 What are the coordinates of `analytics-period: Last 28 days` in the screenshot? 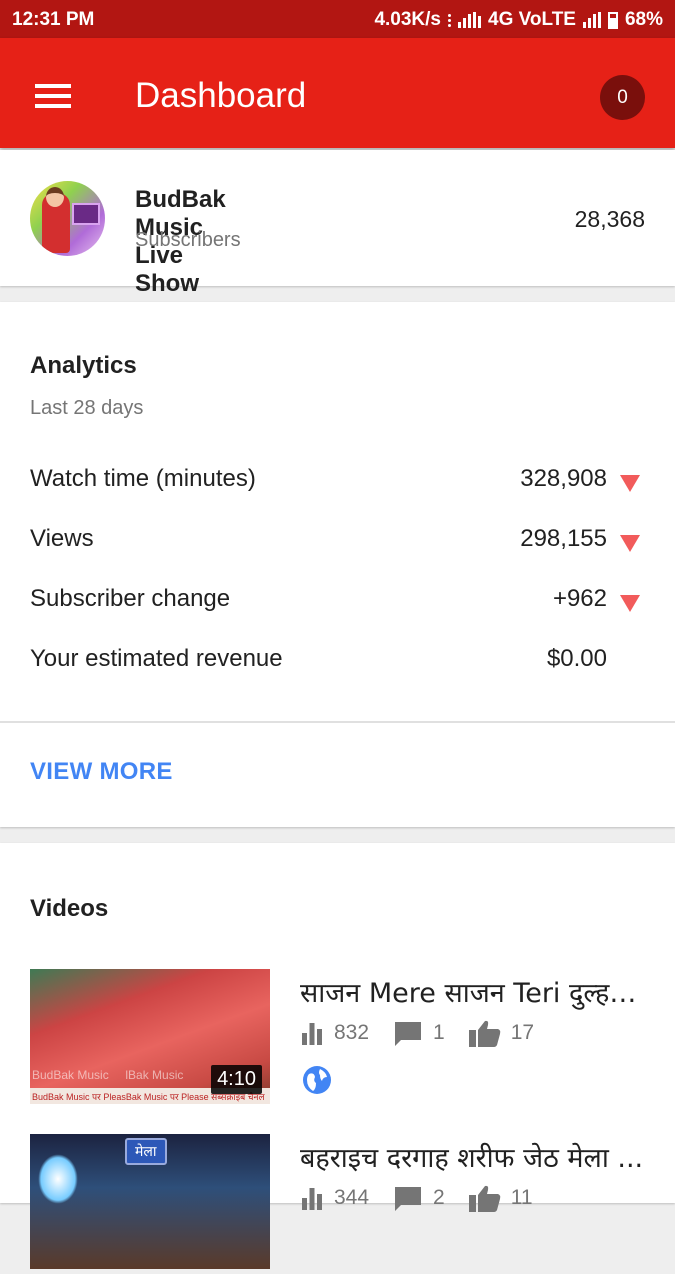 It's located at (87, 408).